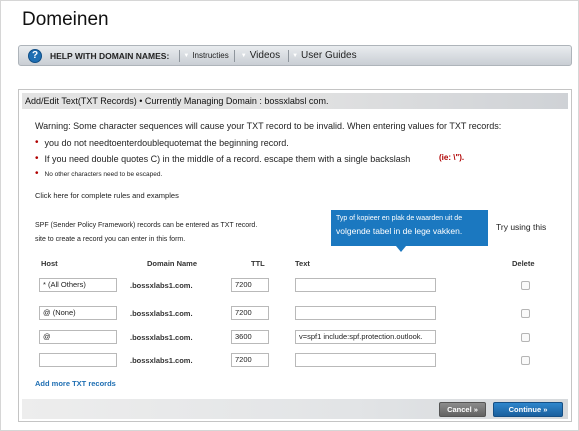  I want to click on spf-try-link: Try using this, so click(521, 227).